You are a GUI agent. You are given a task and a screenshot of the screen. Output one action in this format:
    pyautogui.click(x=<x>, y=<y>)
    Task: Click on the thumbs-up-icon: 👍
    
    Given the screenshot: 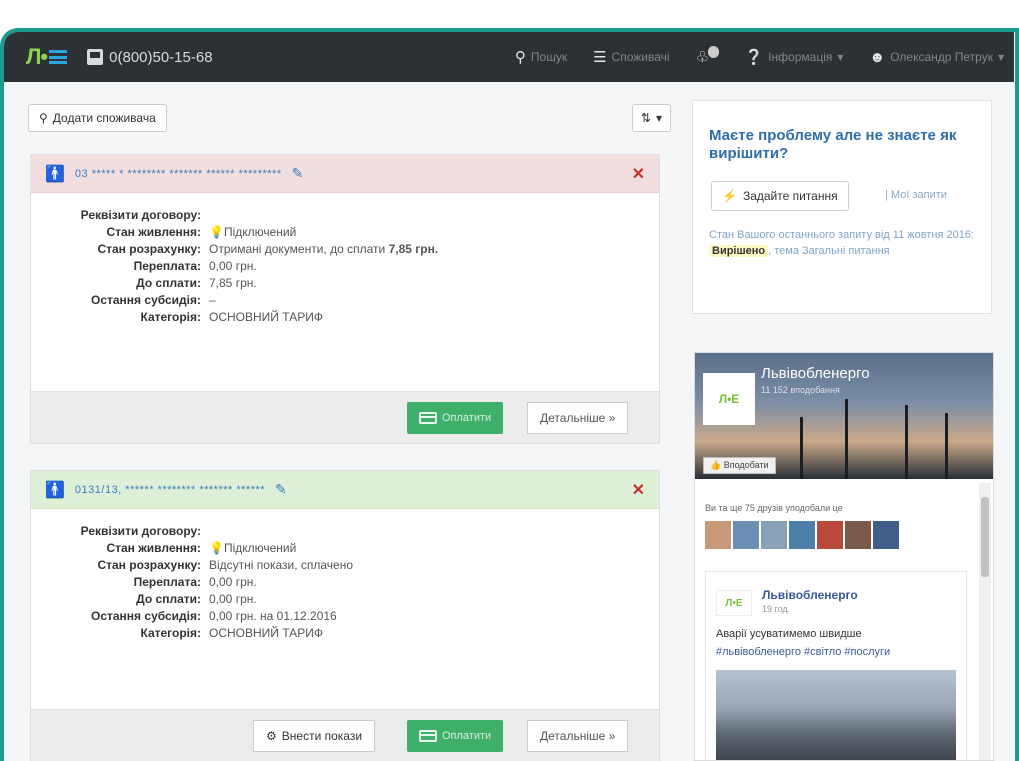 What is the action you would take?
    pyautogui.click(x=716, y=465)
    